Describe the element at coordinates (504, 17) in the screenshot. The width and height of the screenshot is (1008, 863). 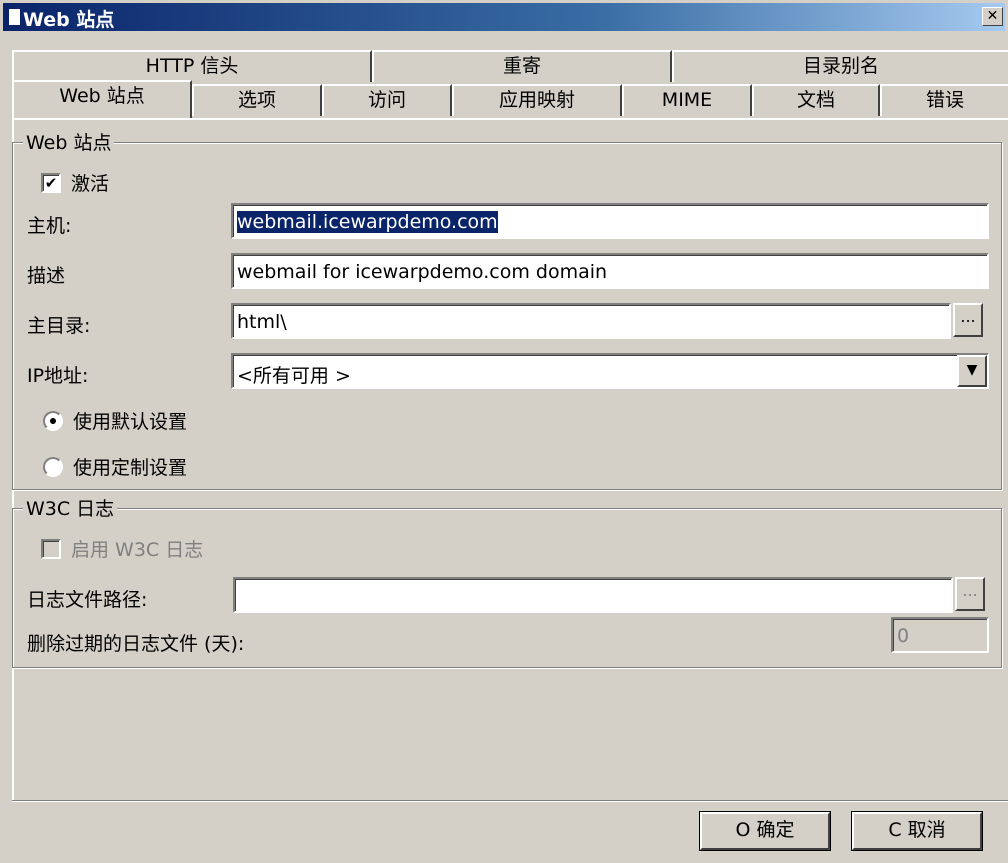
I see `title-bar: Web 站点 ✕` at that location.